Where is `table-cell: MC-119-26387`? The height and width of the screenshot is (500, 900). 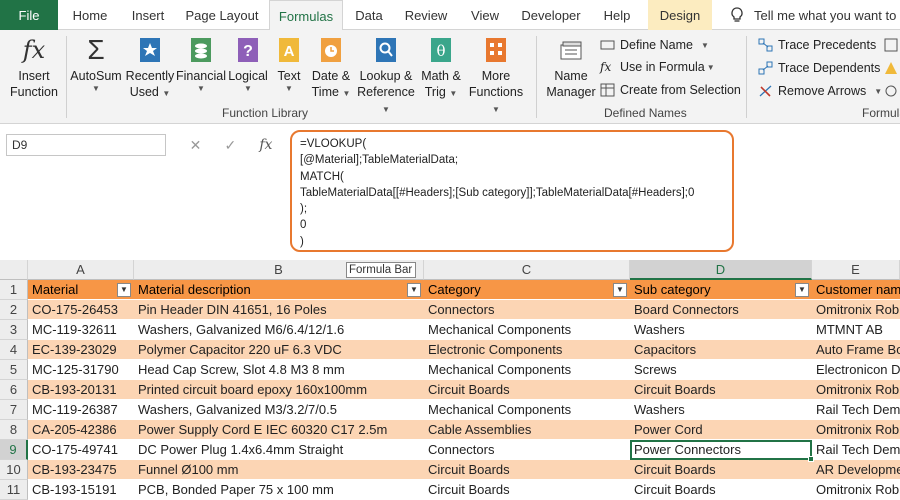
table-cell: MC-119-26387 is located at coordinates (81, 410).